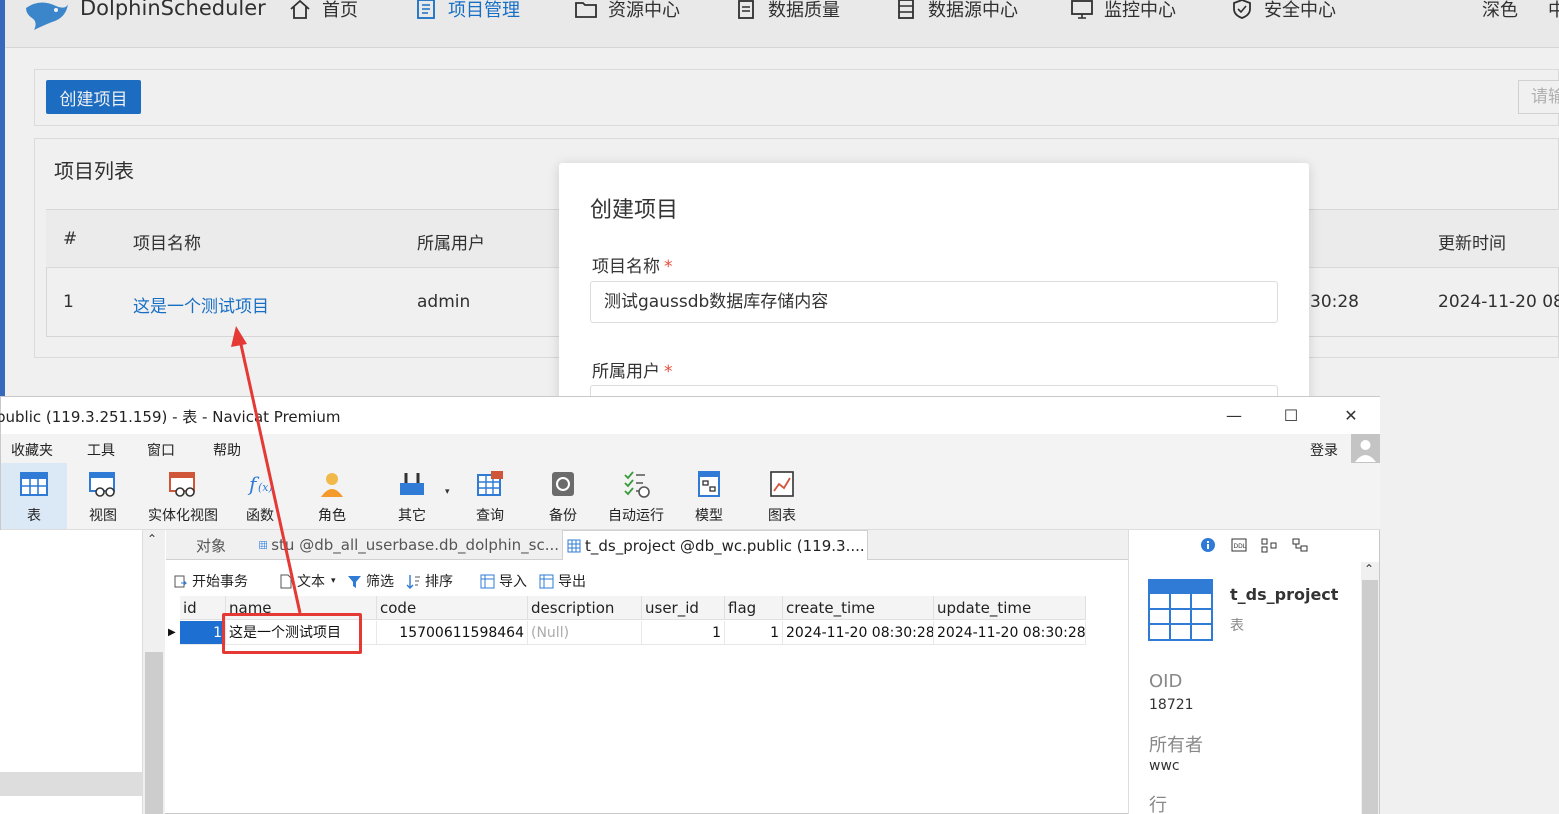 Image resolution: width=1559 pixels, height=814 pixels. I want to click on toolbar-materialized-view: 实体化视图, so click(183, 496).